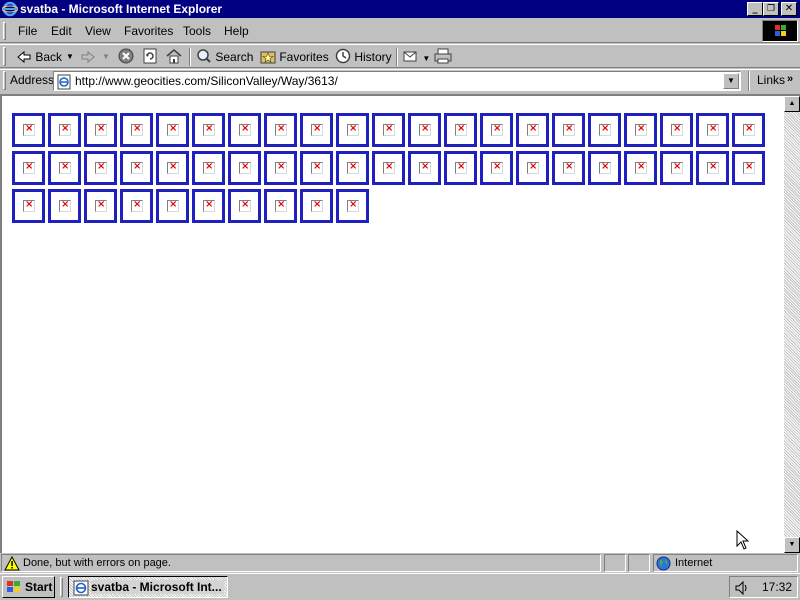 The height and width of the screenshot is (600, 800). What do you see at coordinates (148, 31) in the screenshot?
I see `menu-favorites: Favorites` at bounding box center [148, 31].